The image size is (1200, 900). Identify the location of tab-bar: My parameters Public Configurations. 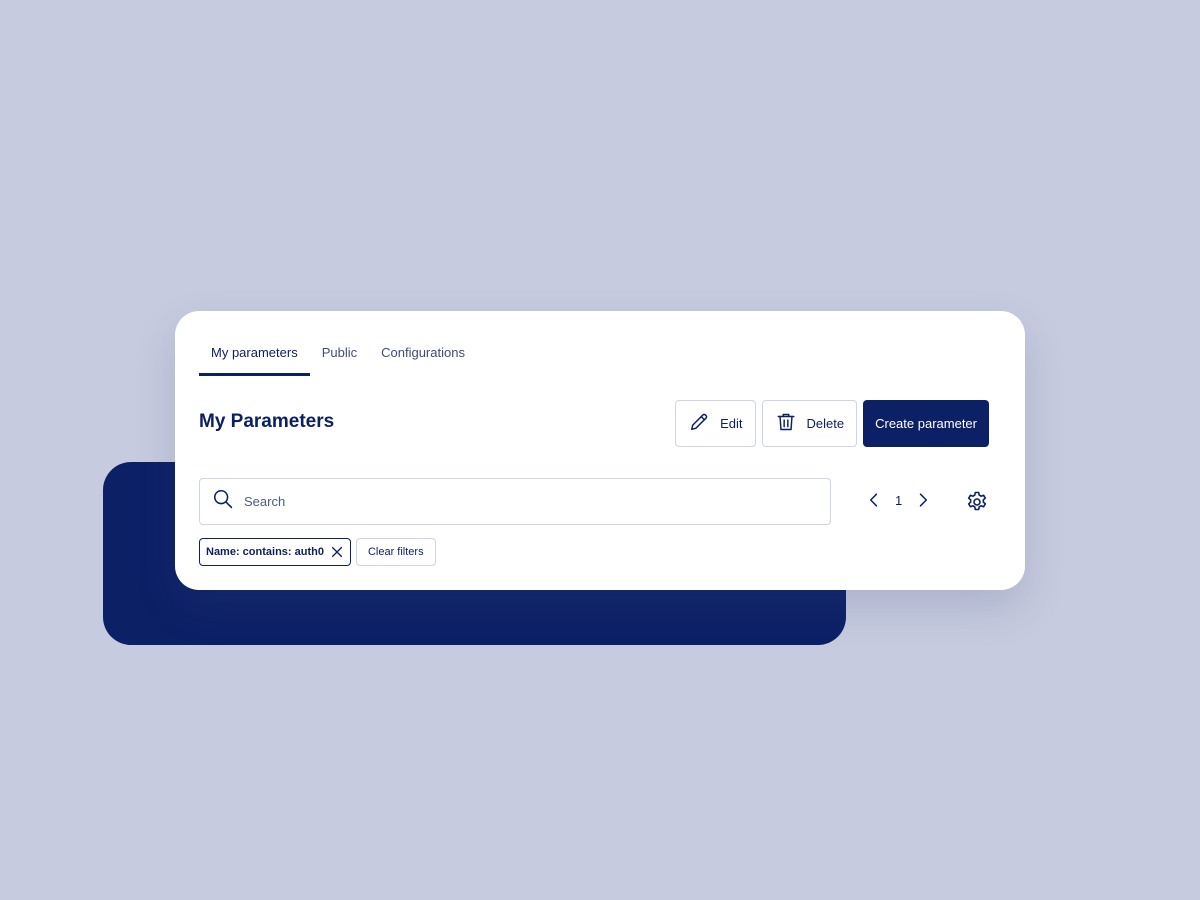
(338, 358).